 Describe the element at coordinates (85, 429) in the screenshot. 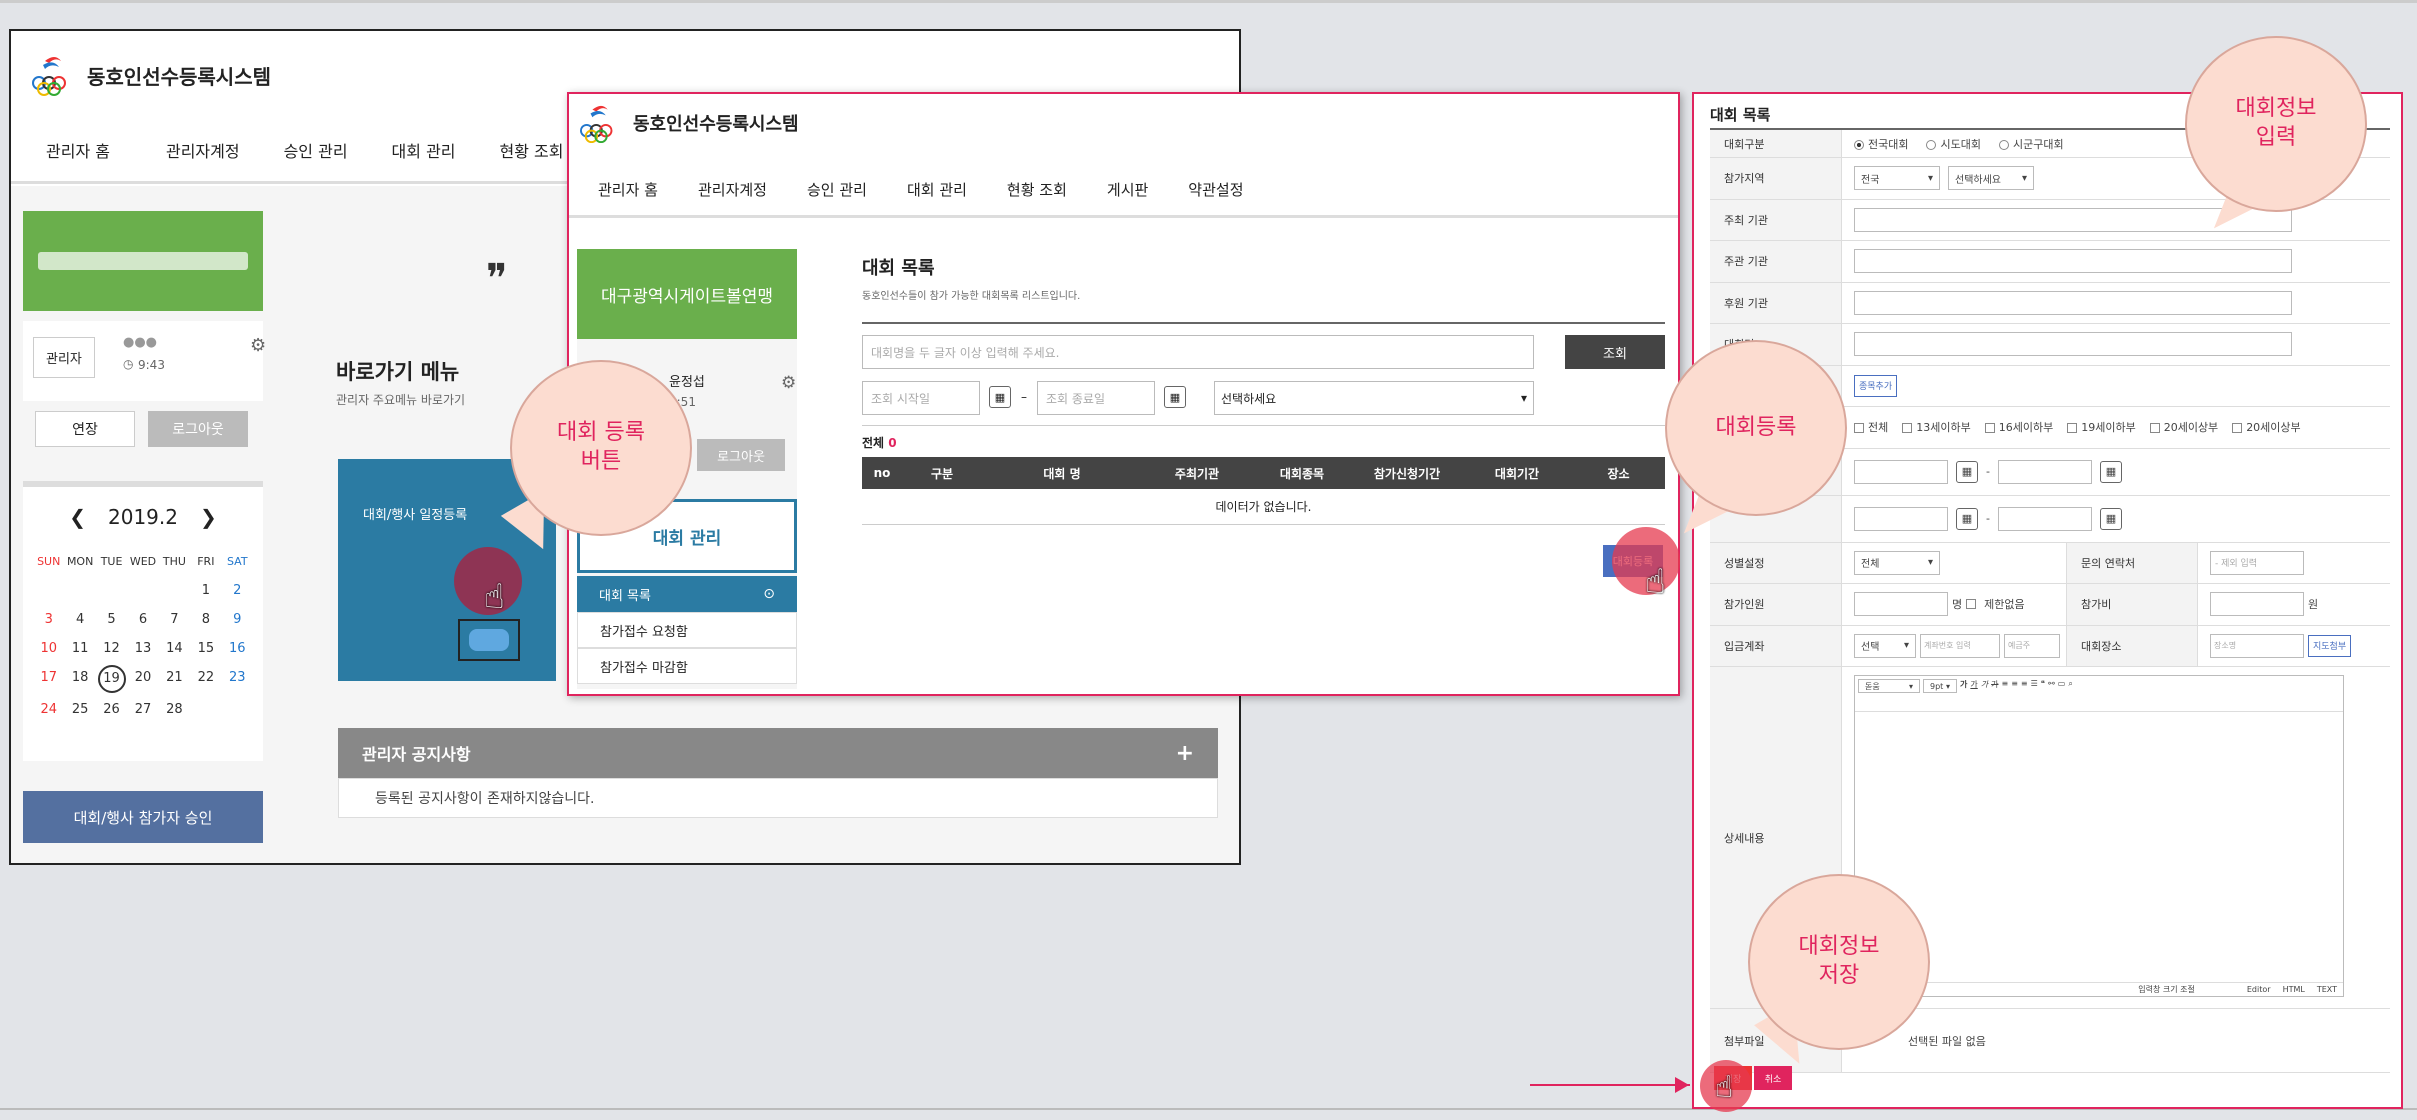

I see `extend-button: 연장` at that location.